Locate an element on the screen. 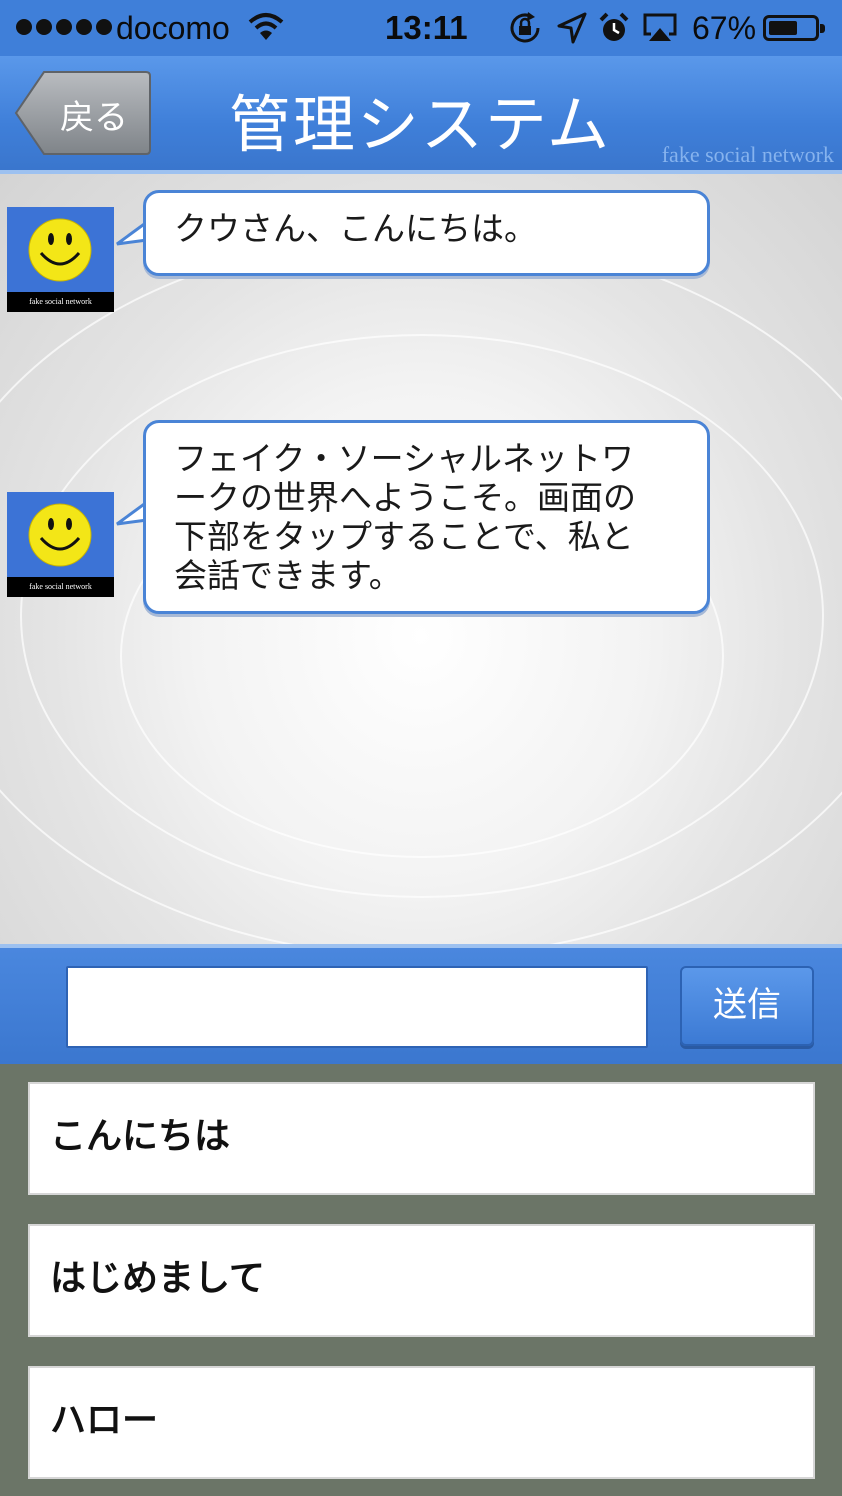 This screenshot has height=1496, width=842. navigation-bar: 戻る 管理システム fake social network is located at coordinates (421, 115).